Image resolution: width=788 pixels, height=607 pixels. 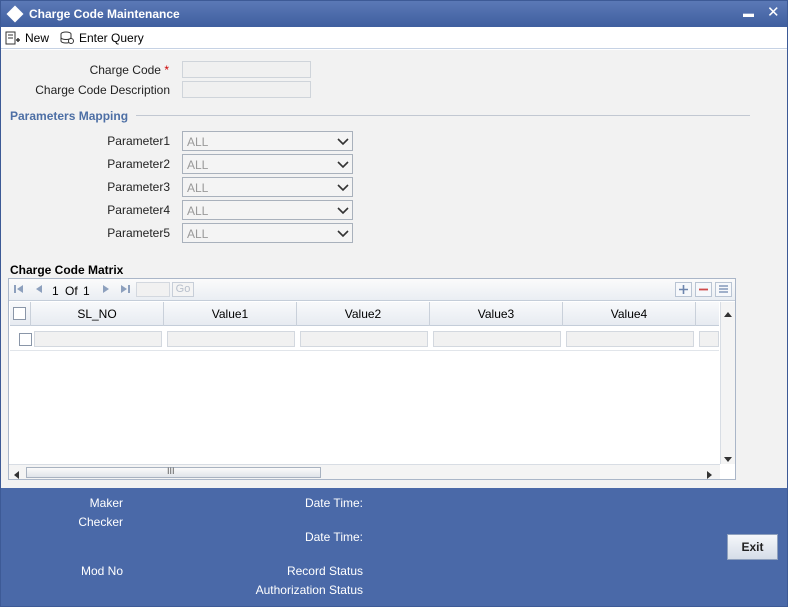 I want to click on charge-code-input, so click(x=246, y=69).